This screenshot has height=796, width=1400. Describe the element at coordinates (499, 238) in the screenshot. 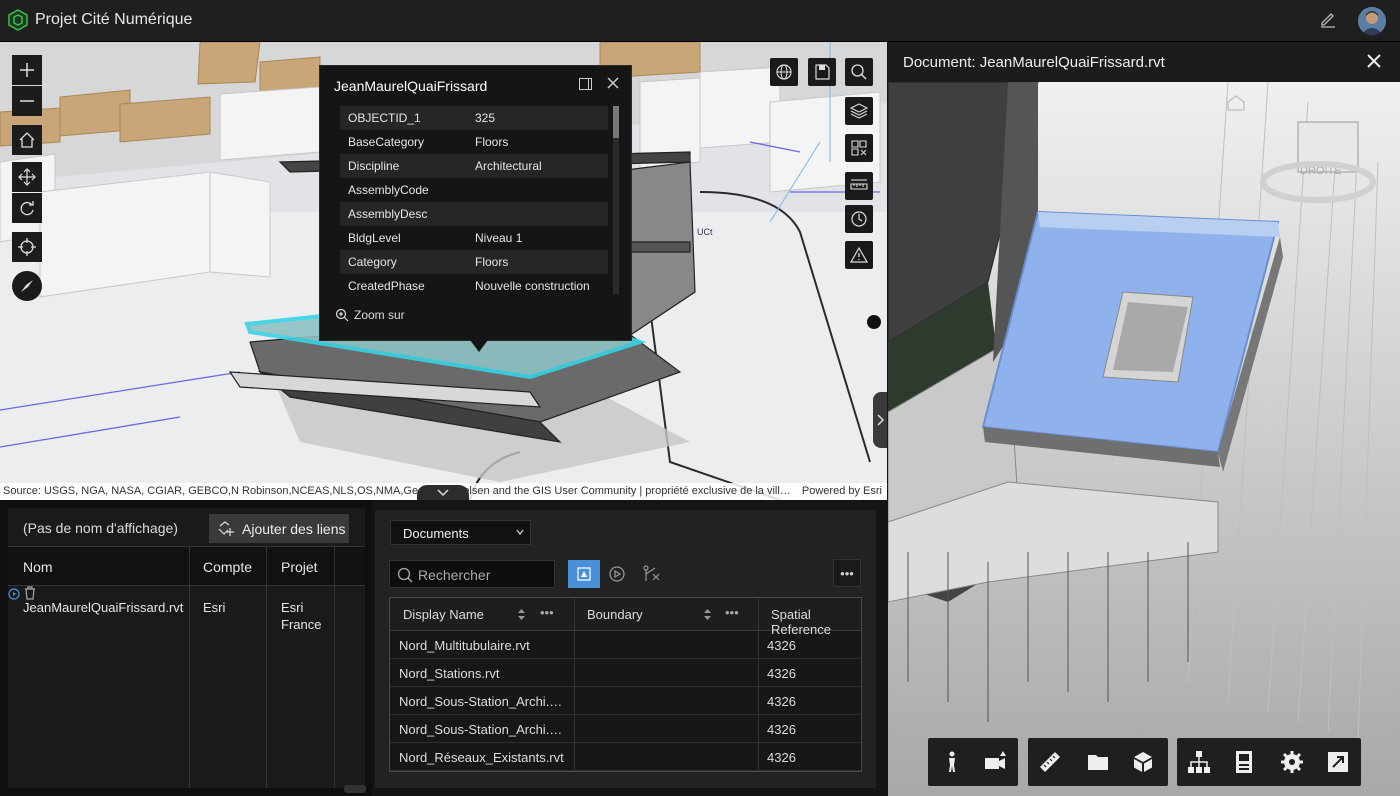

I see `attribute-value: Niveau 1` at that location.